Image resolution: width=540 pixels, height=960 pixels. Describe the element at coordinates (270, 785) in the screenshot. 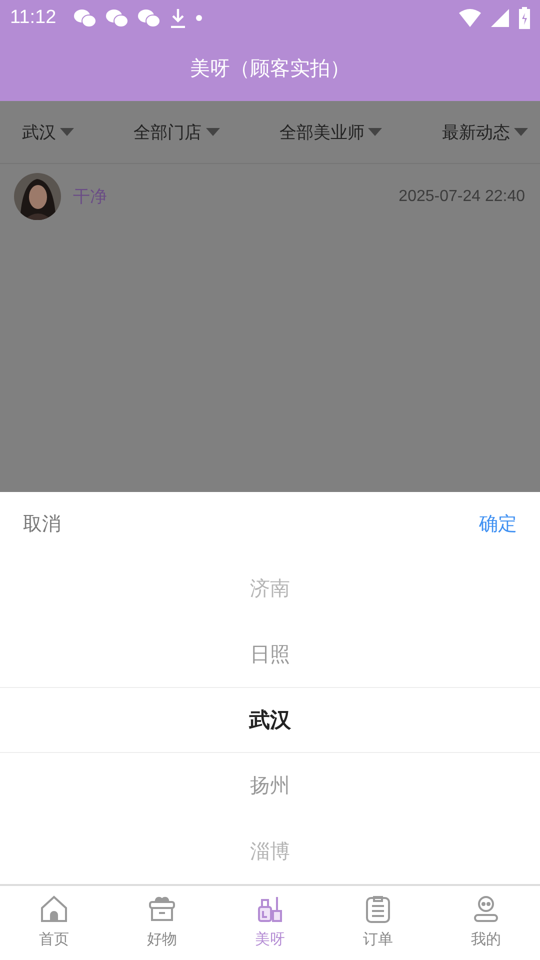

I see `picker-option: 扬州` at that location.